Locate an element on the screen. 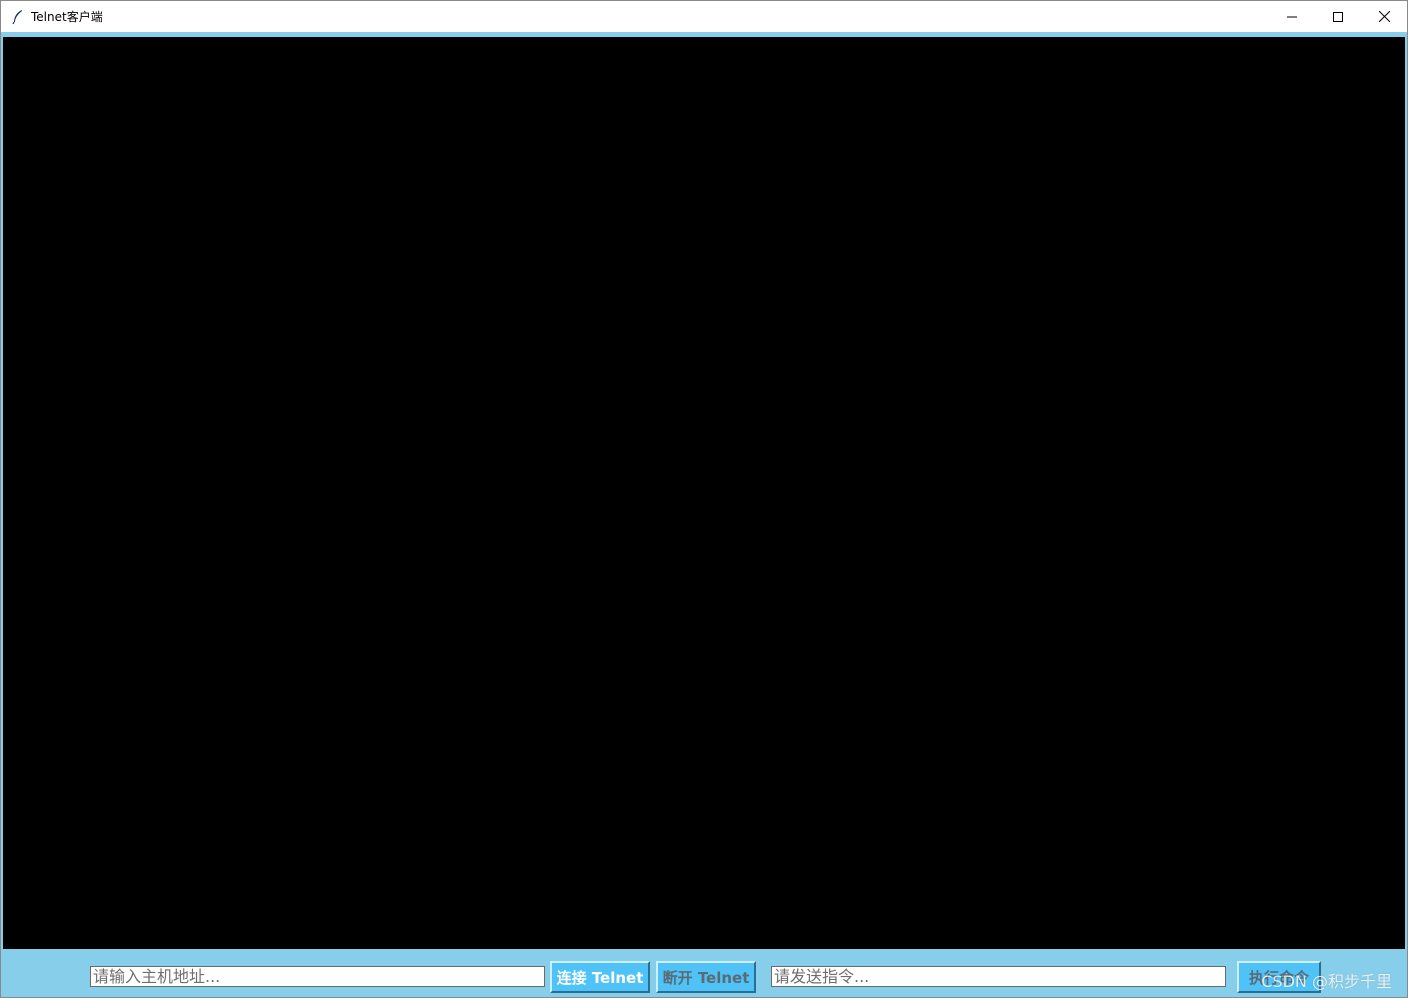 Image resolution: width=1408 pixels, height=998 pixels. command-input is located at coordinates (998, 976).